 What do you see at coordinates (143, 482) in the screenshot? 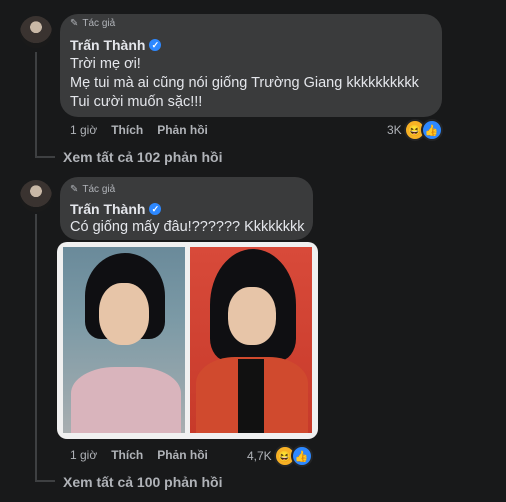
I see `view-replies-link: Xem tất cả 100 phản hồi` at bounding box center [143, 482].